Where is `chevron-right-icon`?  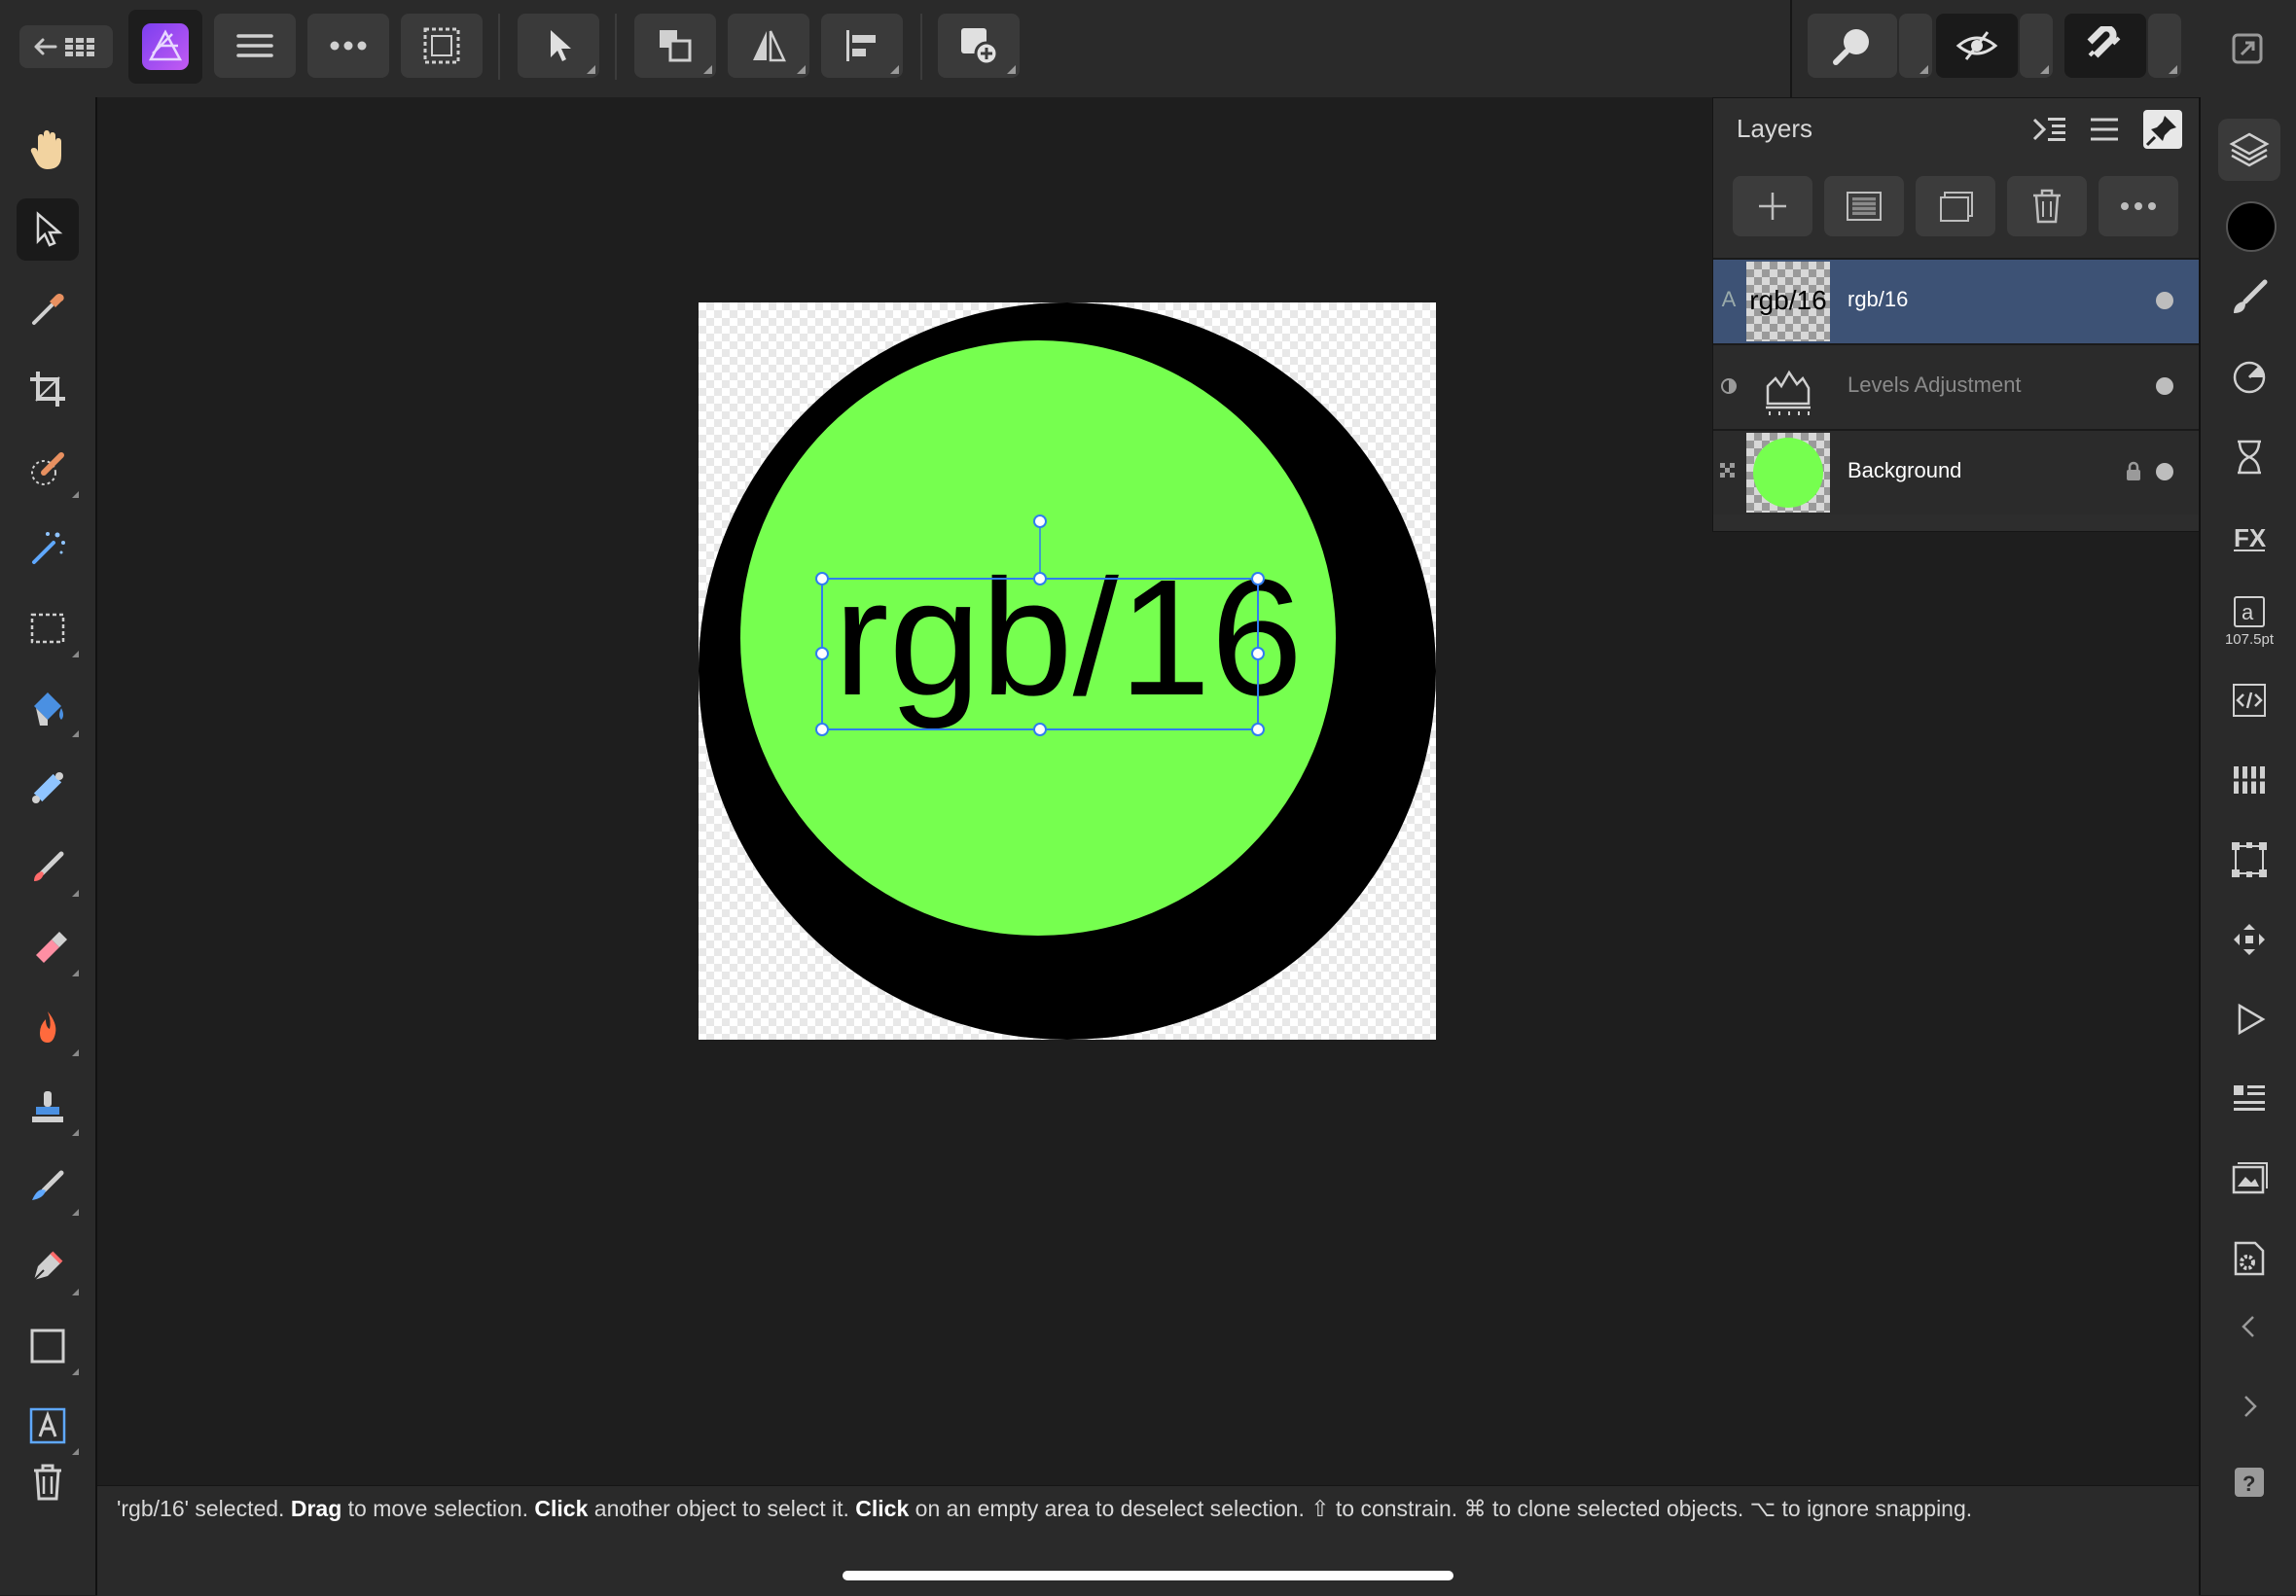
chevron-right-icon is located at coordinates (2250, 1406).